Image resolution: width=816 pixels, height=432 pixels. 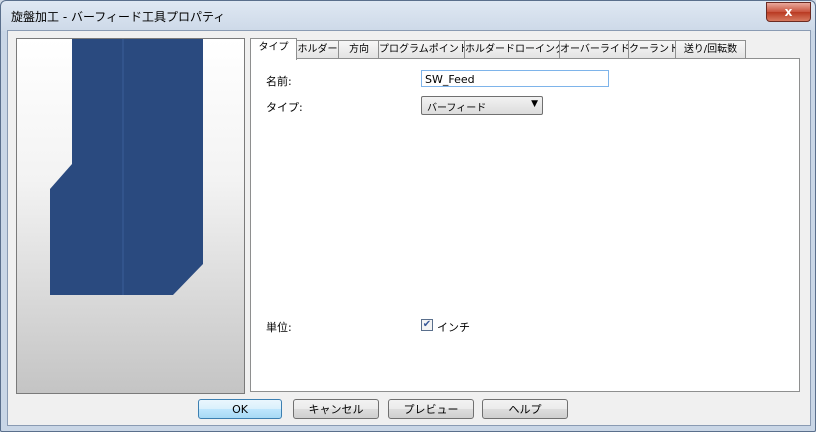 What do you see at coordinates (457, 108) in the screenshot?
I see `type-dropdown-value: バーフィード` at bounding box center [457, 108].